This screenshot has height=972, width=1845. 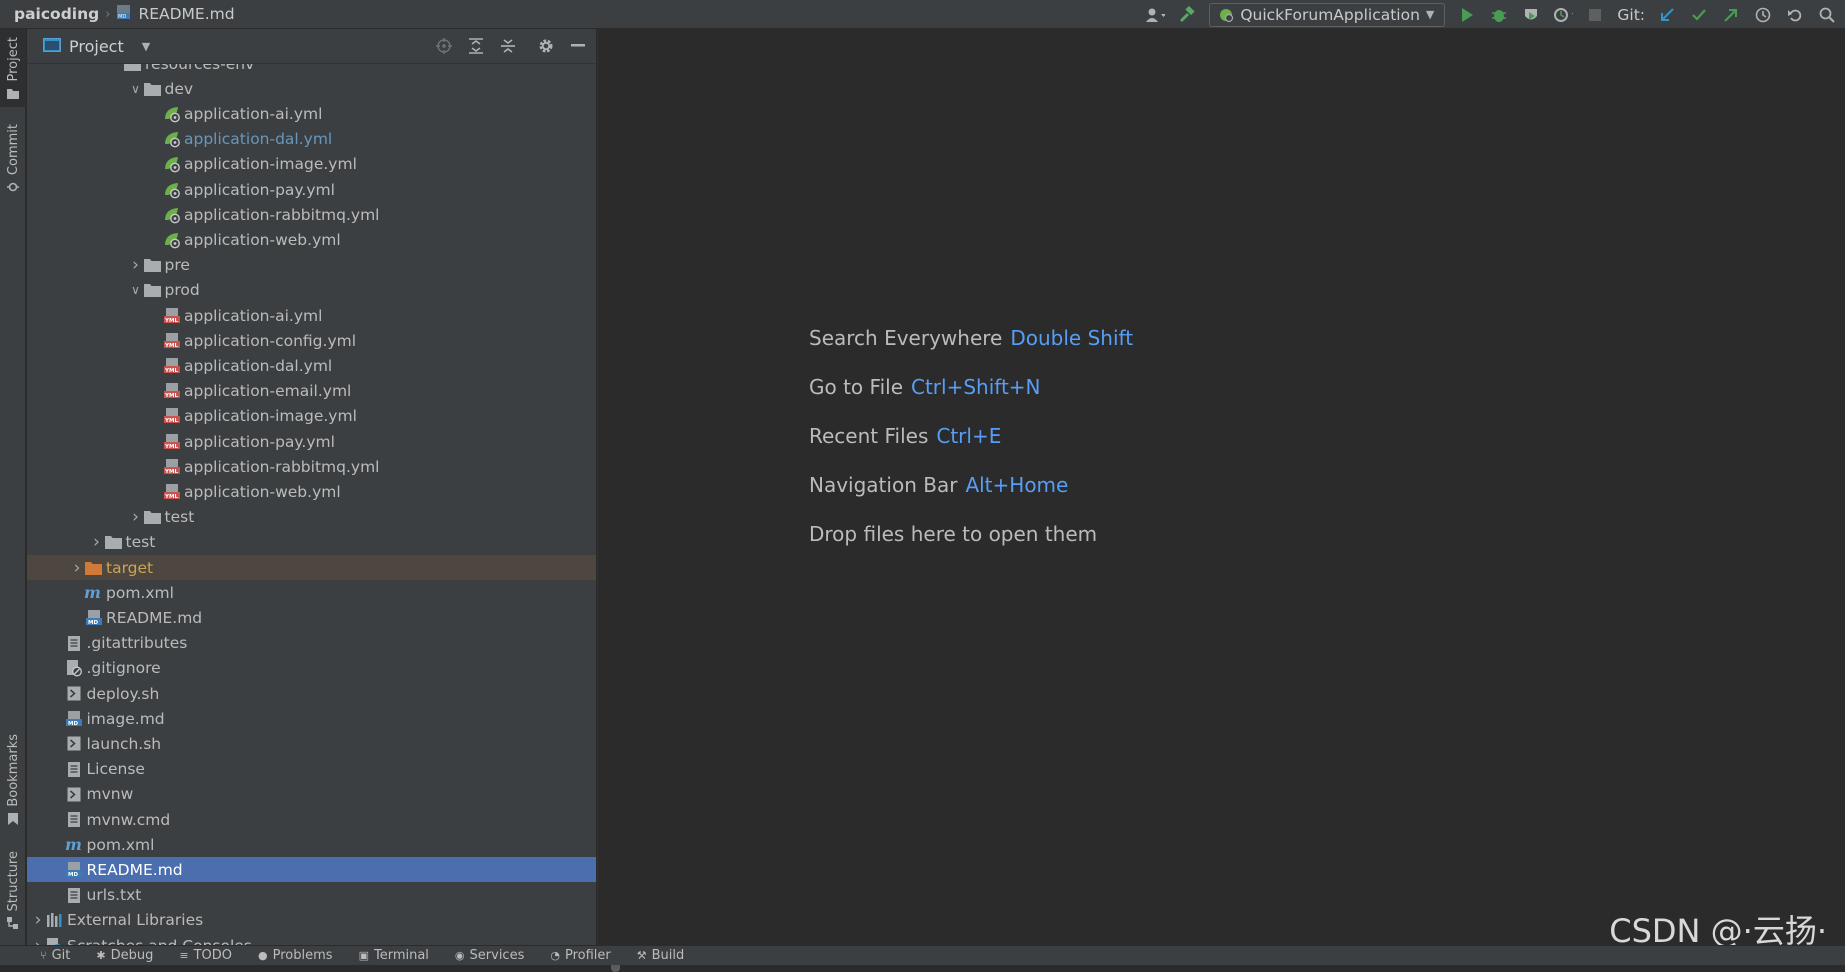 I want to click on profile-icon, so click(x=1563, y=15).